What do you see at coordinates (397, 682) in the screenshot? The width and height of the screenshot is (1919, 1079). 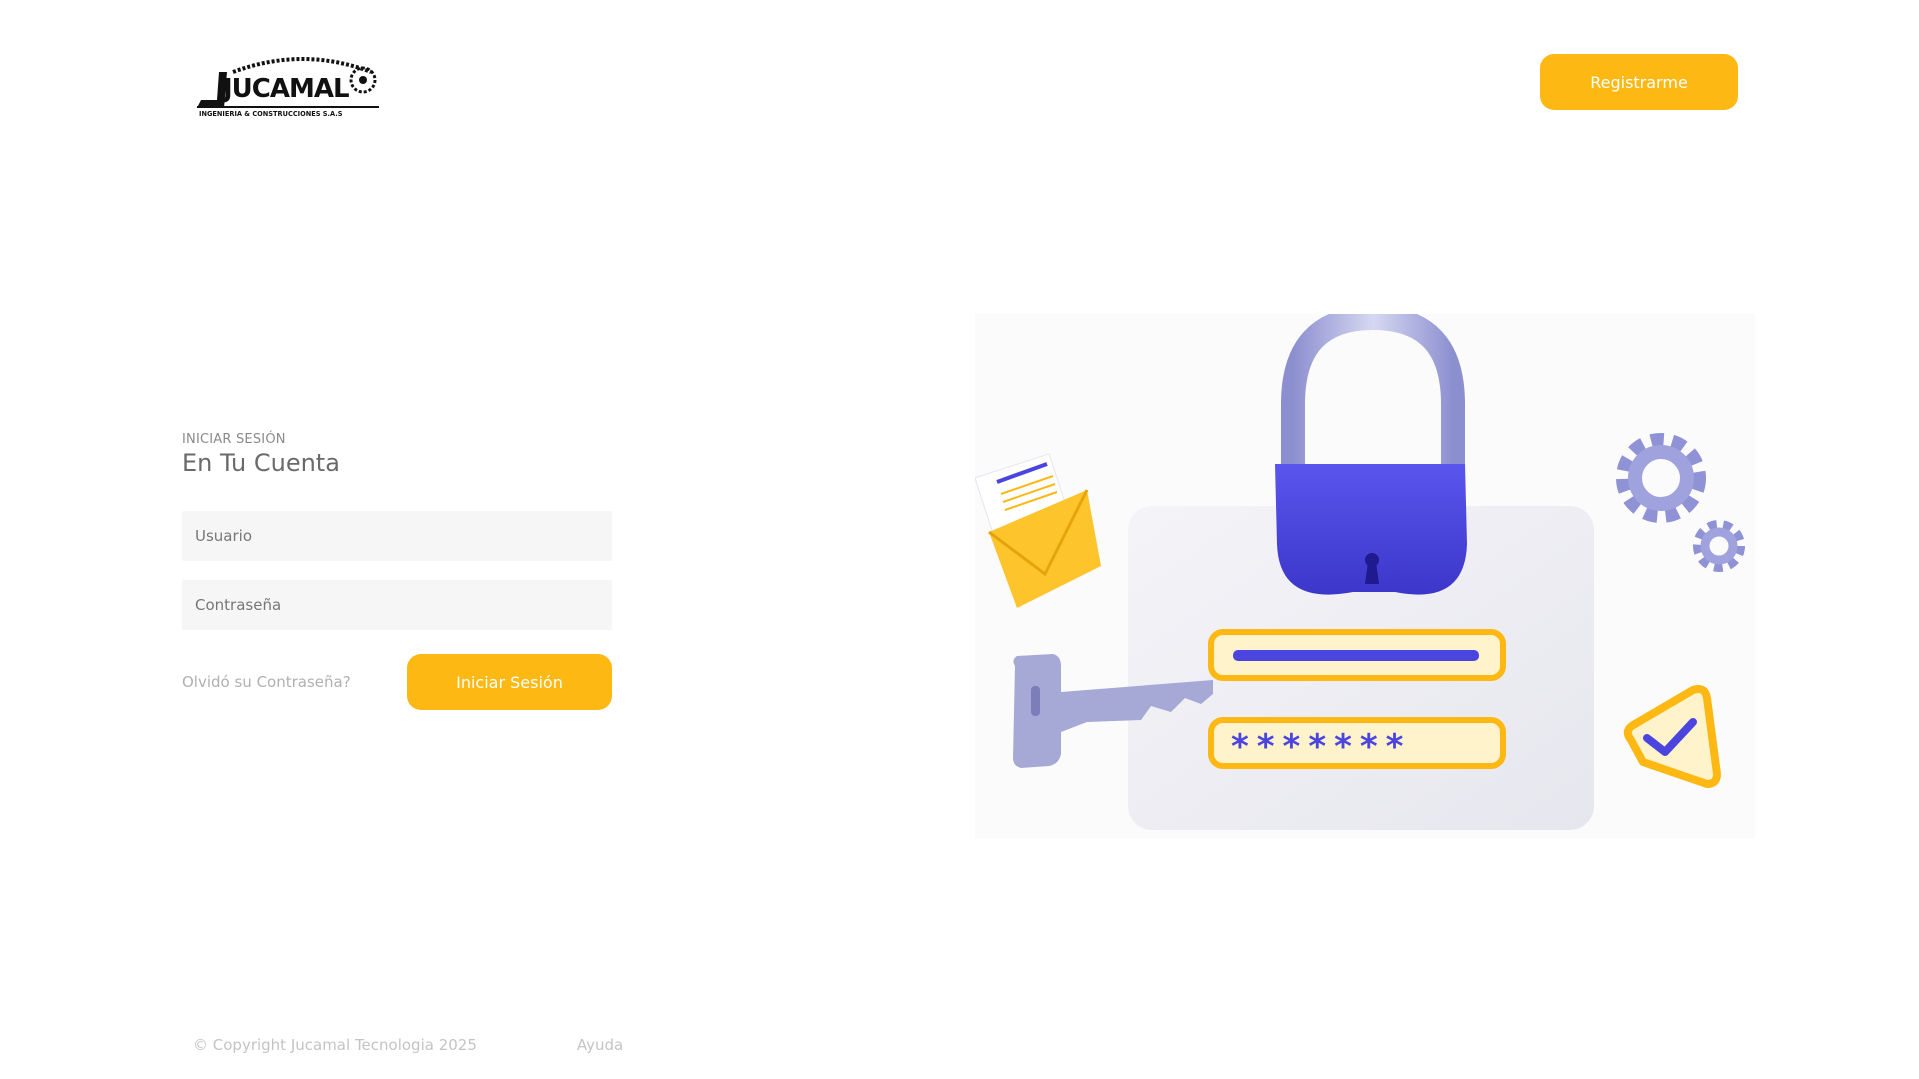 I see `login-actions: Olvidó su Contraseña? Iniciar Sesión` at bounding box center [397, 682].